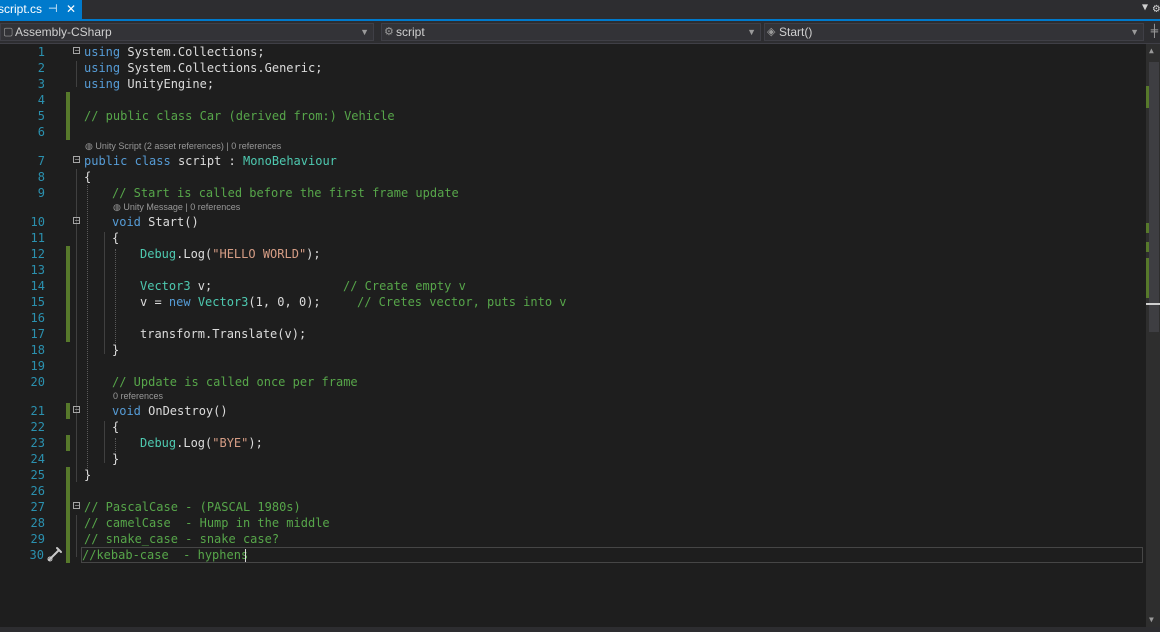  What do you see at coordinates (207, 523) in the screenshot?
I see `code-comment: // camelCase - Hump in the middle` at bounding box center [207, 523].